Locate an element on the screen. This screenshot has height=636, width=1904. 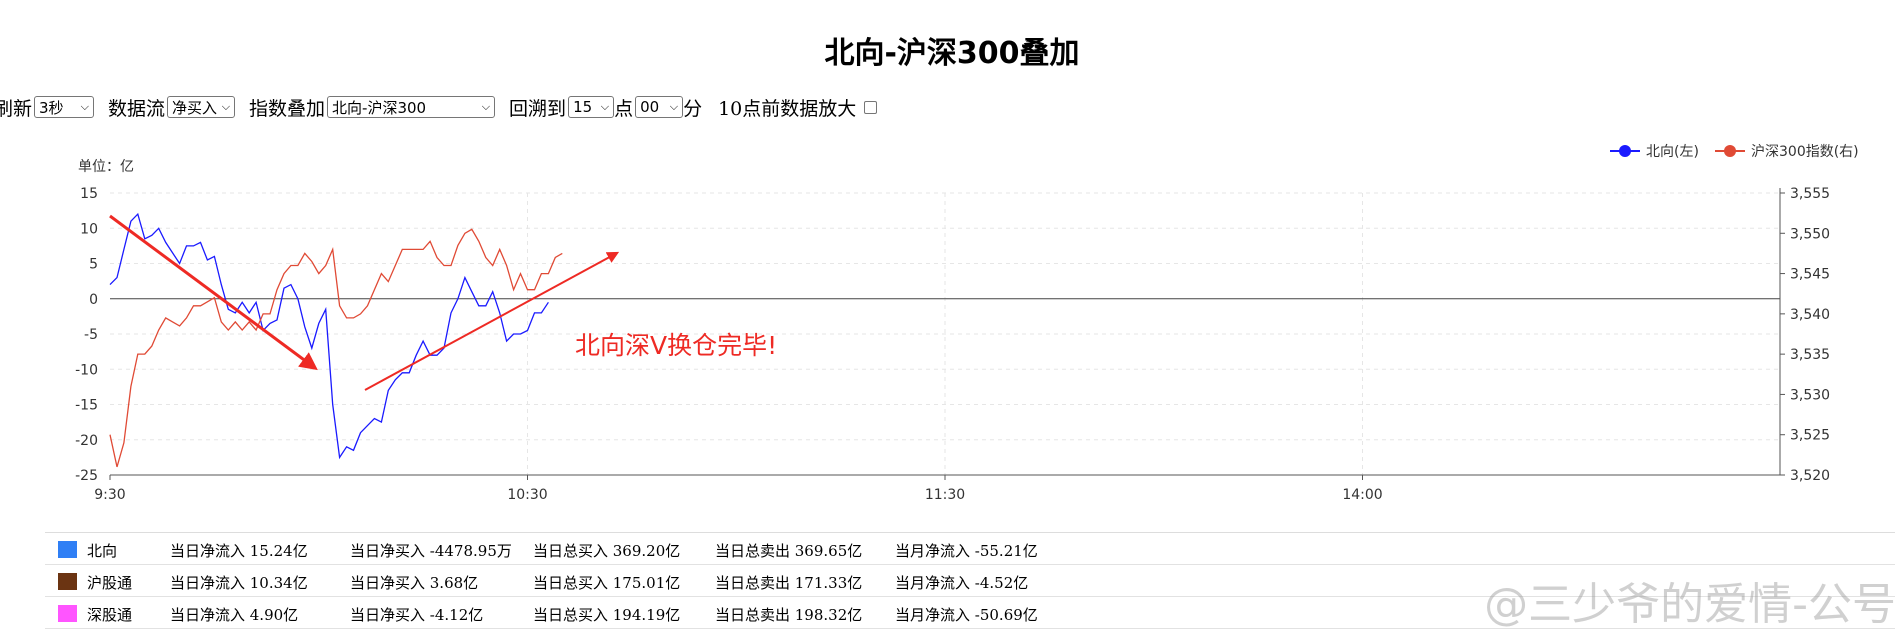
y-left-tick-label: 5 is located at coordinates (93, 265).